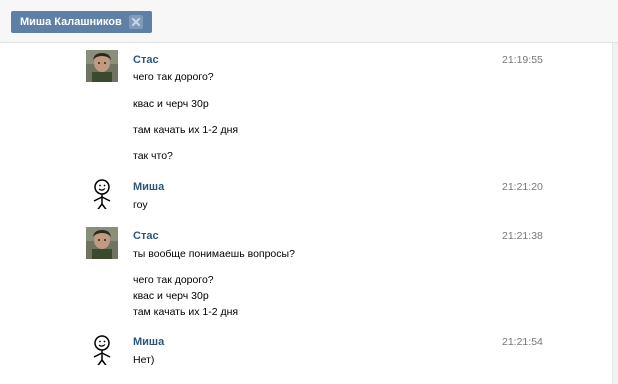  Describe the element at coordinates (522, 187) in the screenshot. I see `message-time: 21:21:20` at that location.